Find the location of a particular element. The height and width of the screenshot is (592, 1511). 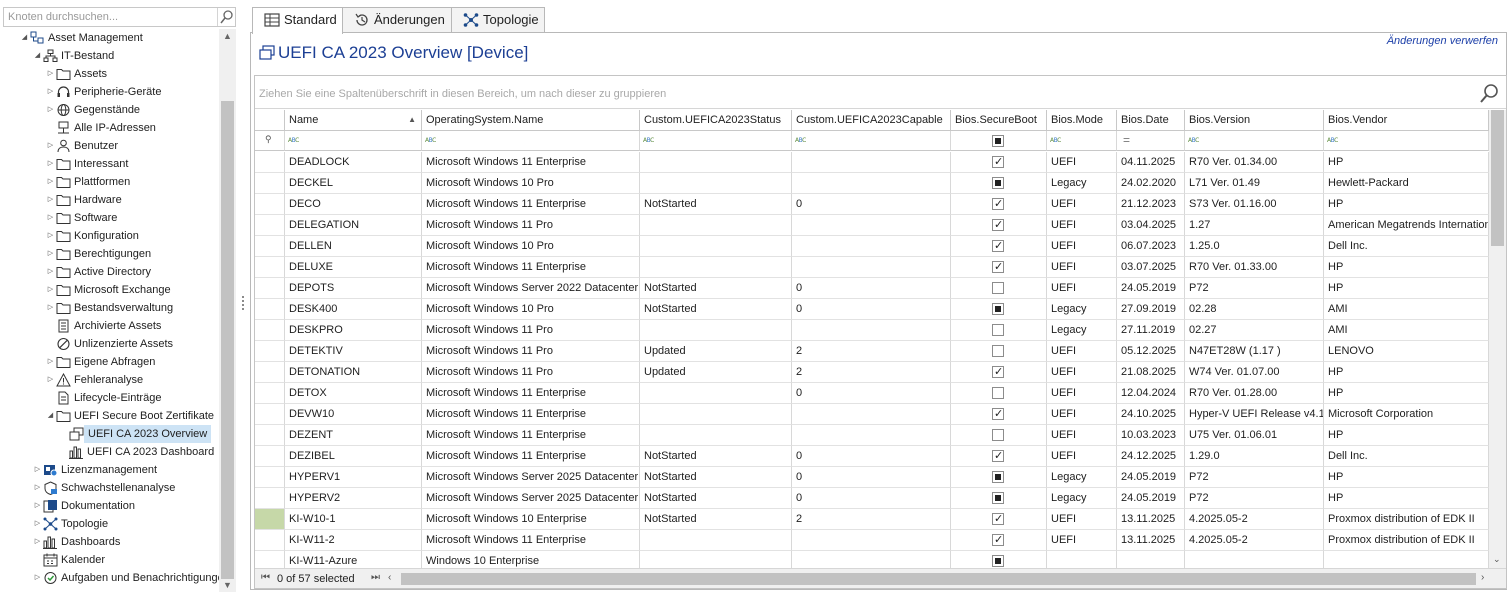

node-search-input is located at coordinates (110, 17).